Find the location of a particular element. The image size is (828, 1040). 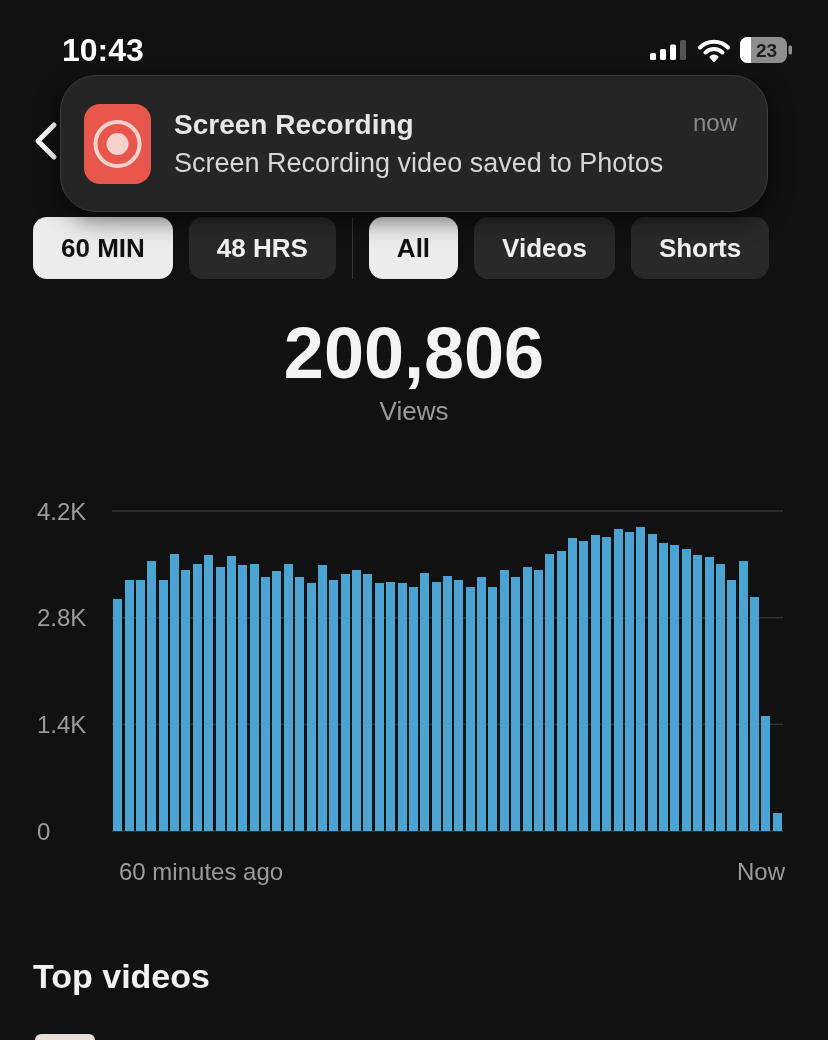

battery-icon is located at coordinates (766, 50).